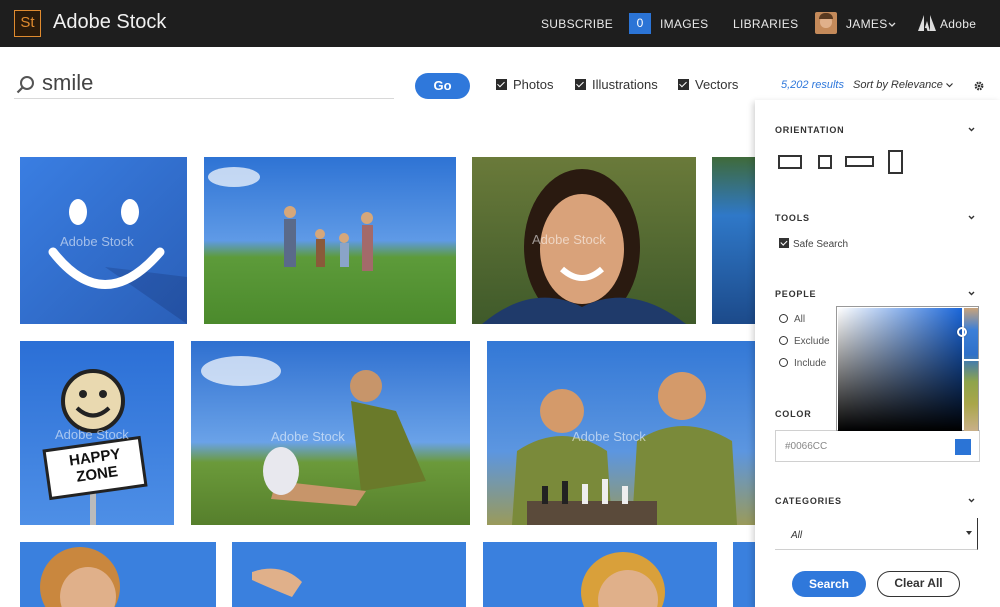  Describe the element at coordinates (797, 535) in the screenshot. I see `category-selected-value: All` at that location.